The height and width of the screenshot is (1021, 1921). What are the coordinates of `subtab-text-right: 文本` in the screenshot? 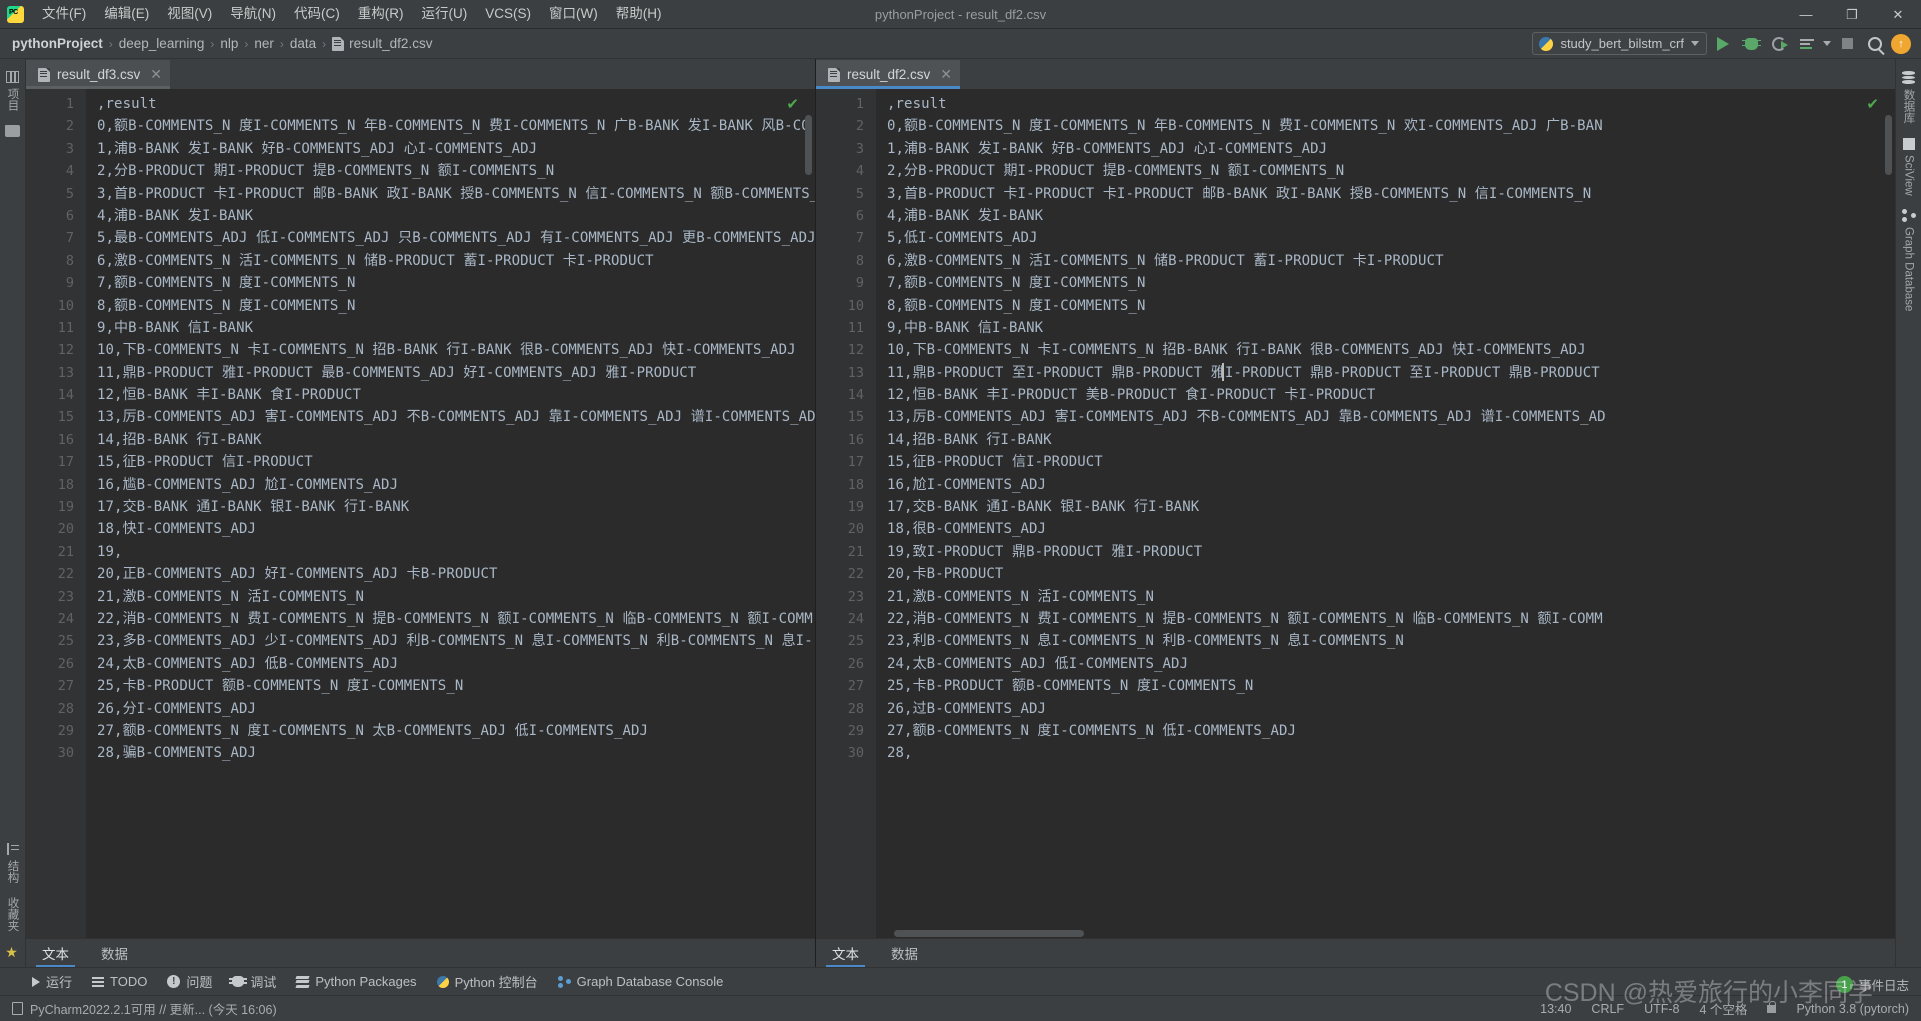 It's located at (845, 953).